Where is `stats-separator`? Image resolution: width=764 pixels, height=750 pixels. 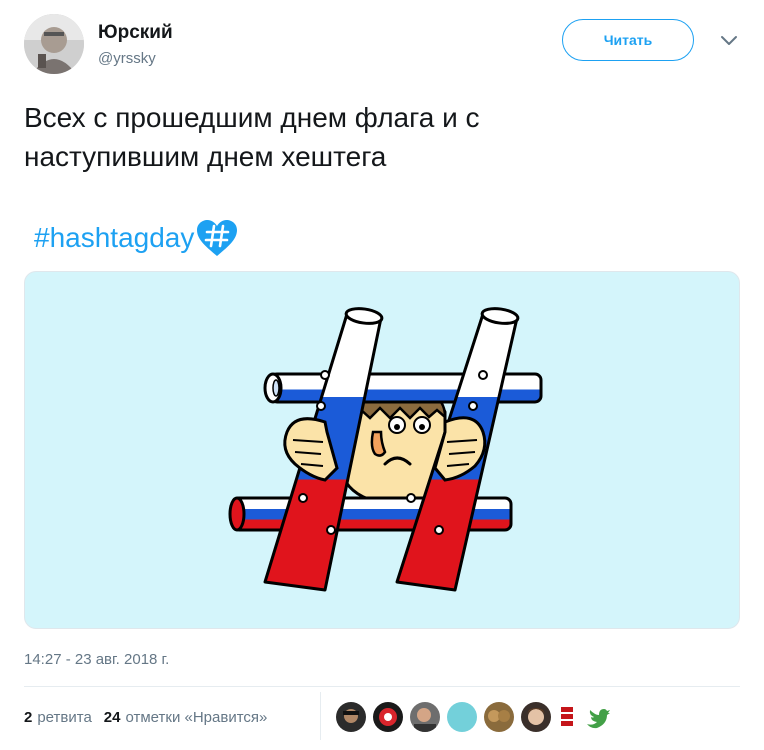
stats-separator is located at coordinates (320, 716).